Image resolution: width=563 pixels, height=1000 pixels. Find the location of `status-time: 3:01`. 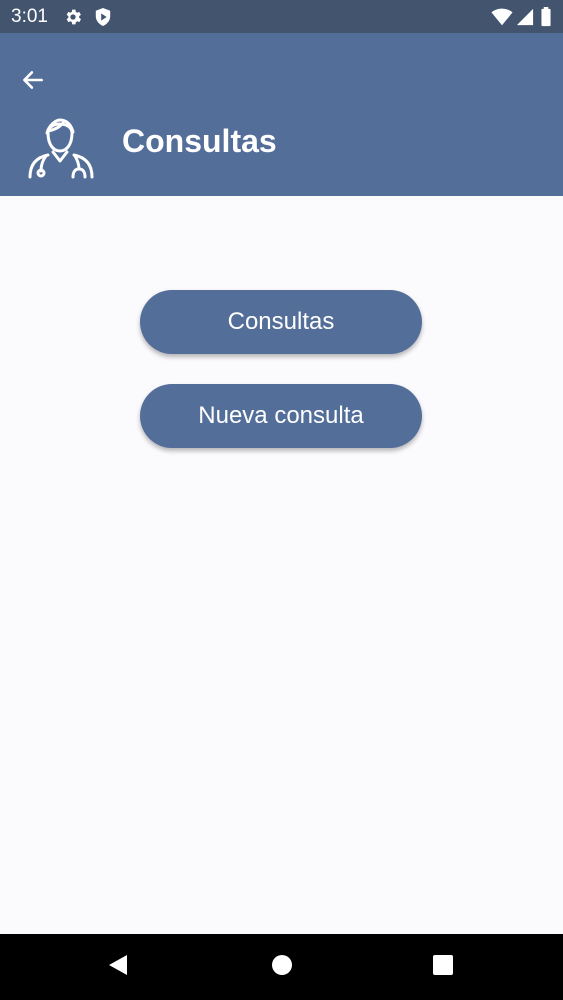

status-time: 3:01 is located at coordinates (29, 16).